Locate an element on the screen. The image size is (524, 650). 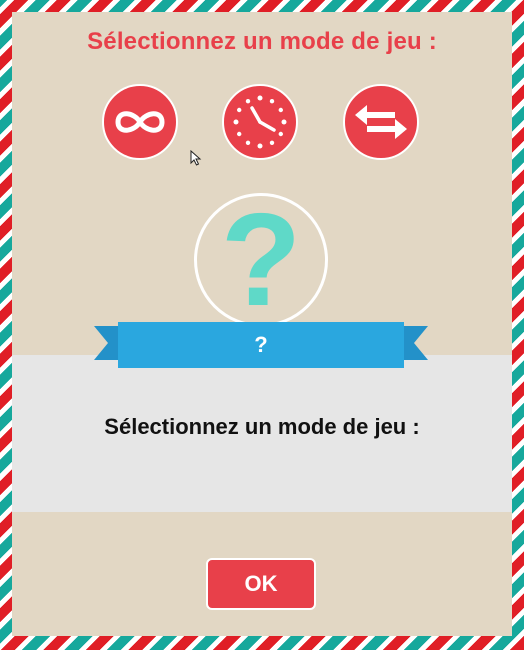
mouse-cursor-icon is located at coordinates (196, 160).